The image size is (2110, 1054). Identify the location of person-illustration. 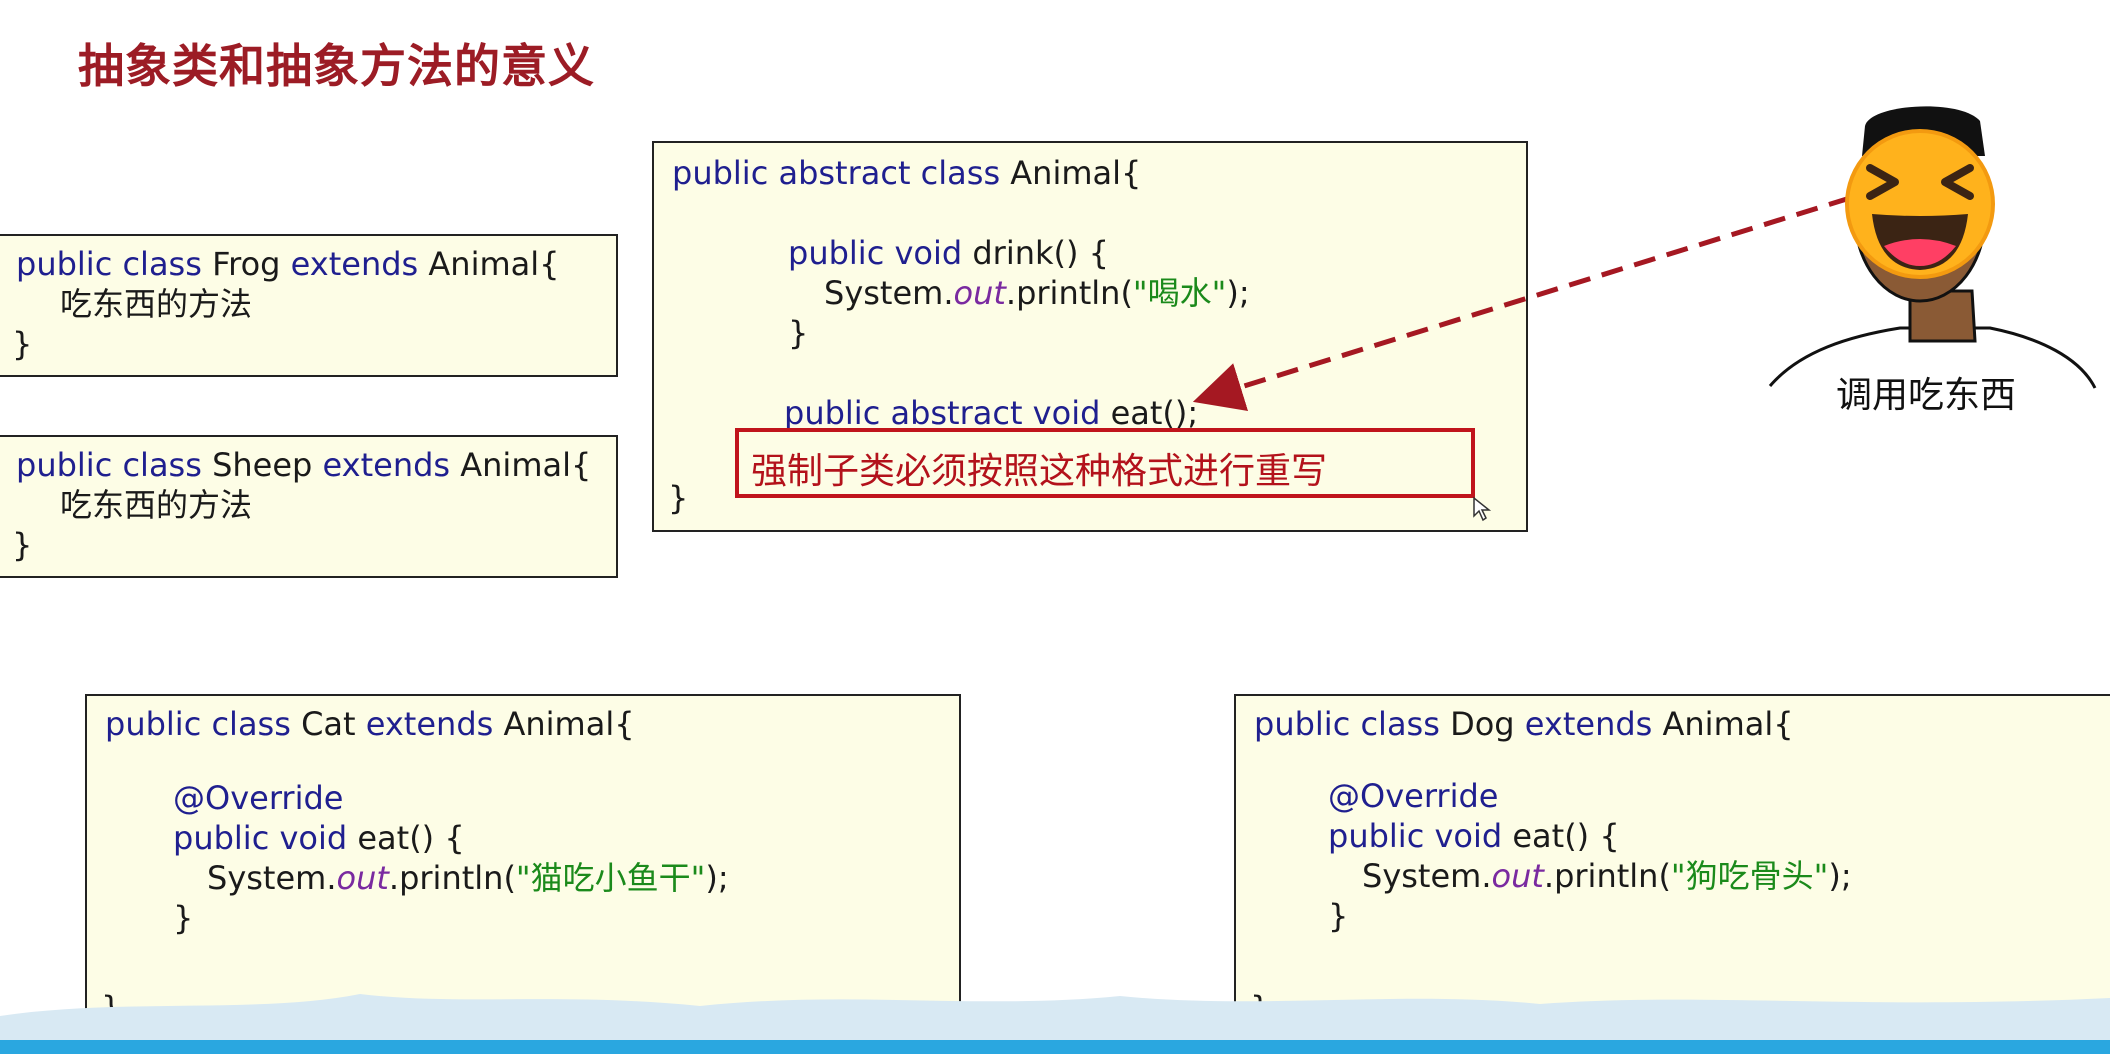
(1932, 247).